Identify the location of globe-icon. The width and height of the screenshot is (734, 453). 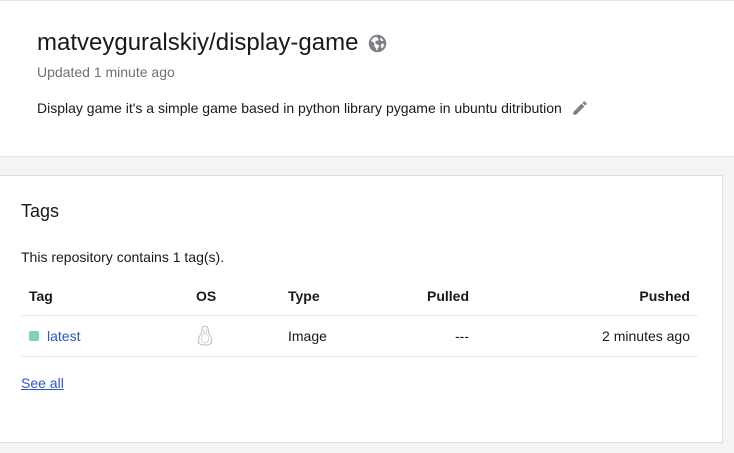
(377, 43).